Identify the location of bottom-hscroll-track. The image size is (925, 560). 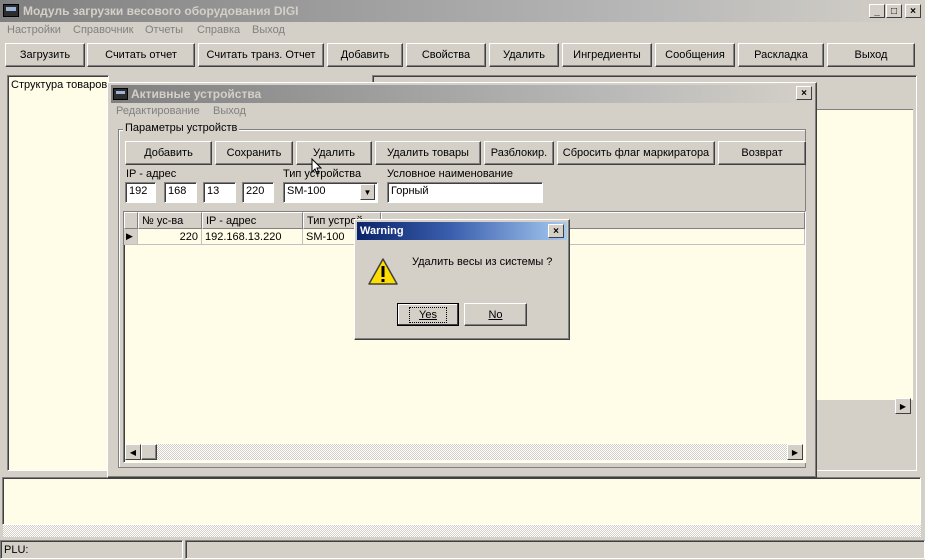
(462, 531).